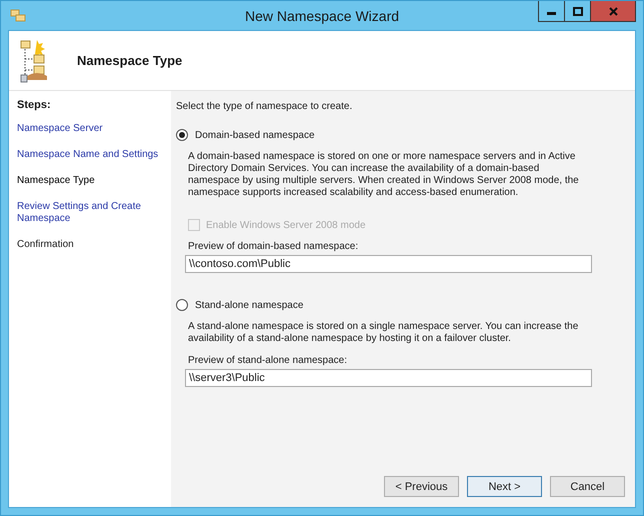  Describe the element at coordinates (388, 264) in the screenshot. I see `preview-field: \\contoso.com\Public` at that location.